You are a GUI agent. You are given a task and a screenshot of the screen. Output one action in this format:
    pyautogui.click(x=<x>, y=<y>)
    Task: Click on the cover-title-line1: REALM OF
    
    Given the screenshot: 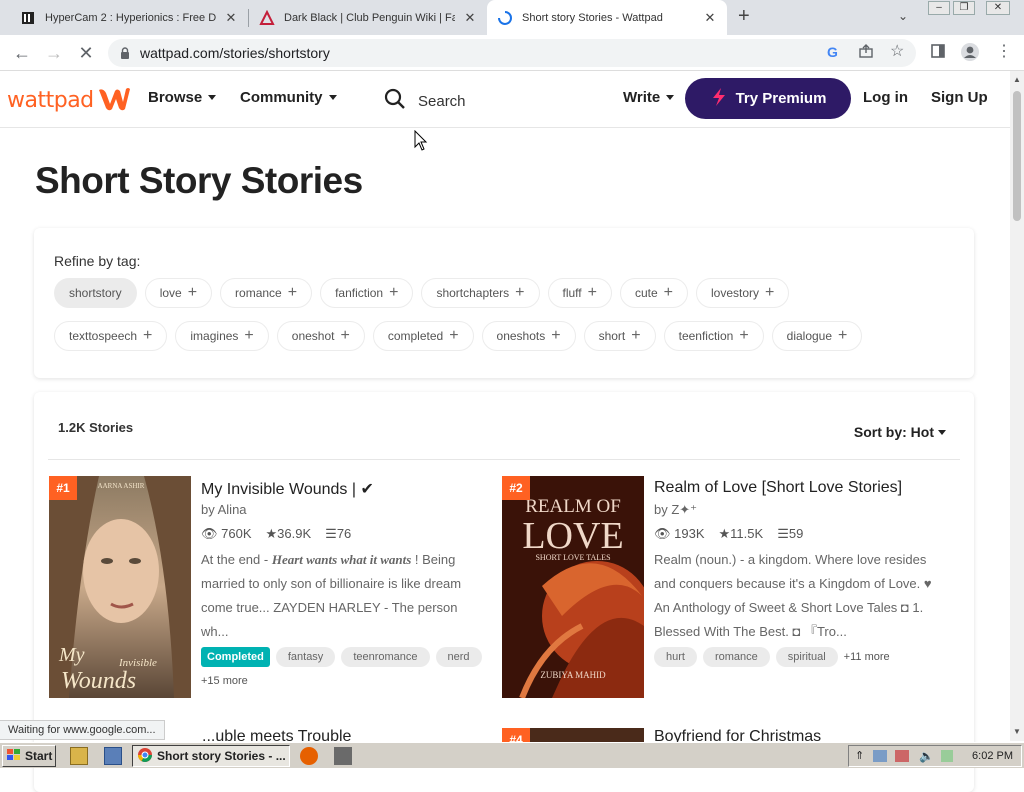 What is the action you would take?
    pyautogui.click(x=573, y=506)
    